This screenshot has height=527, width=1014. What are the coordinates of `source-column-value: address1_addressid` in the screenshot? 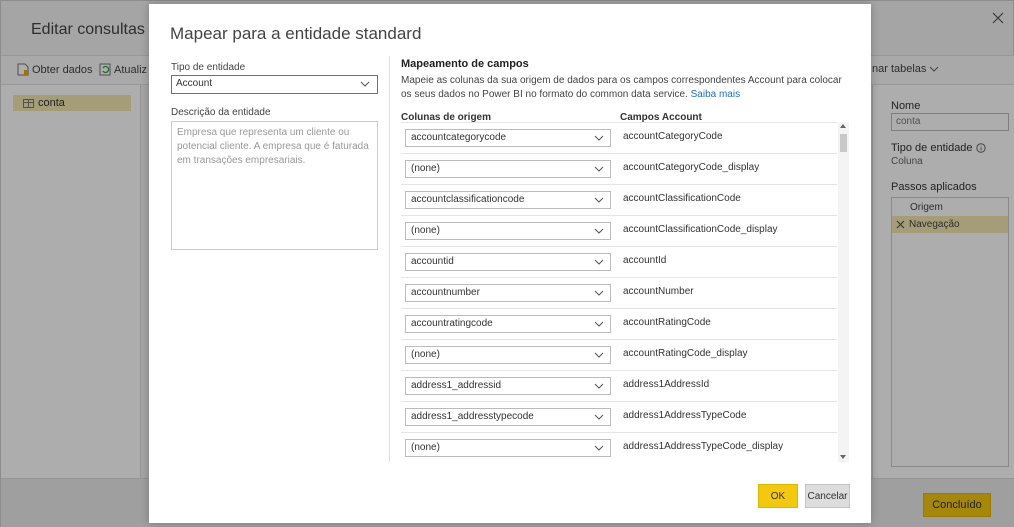 It's located at (456, 385).